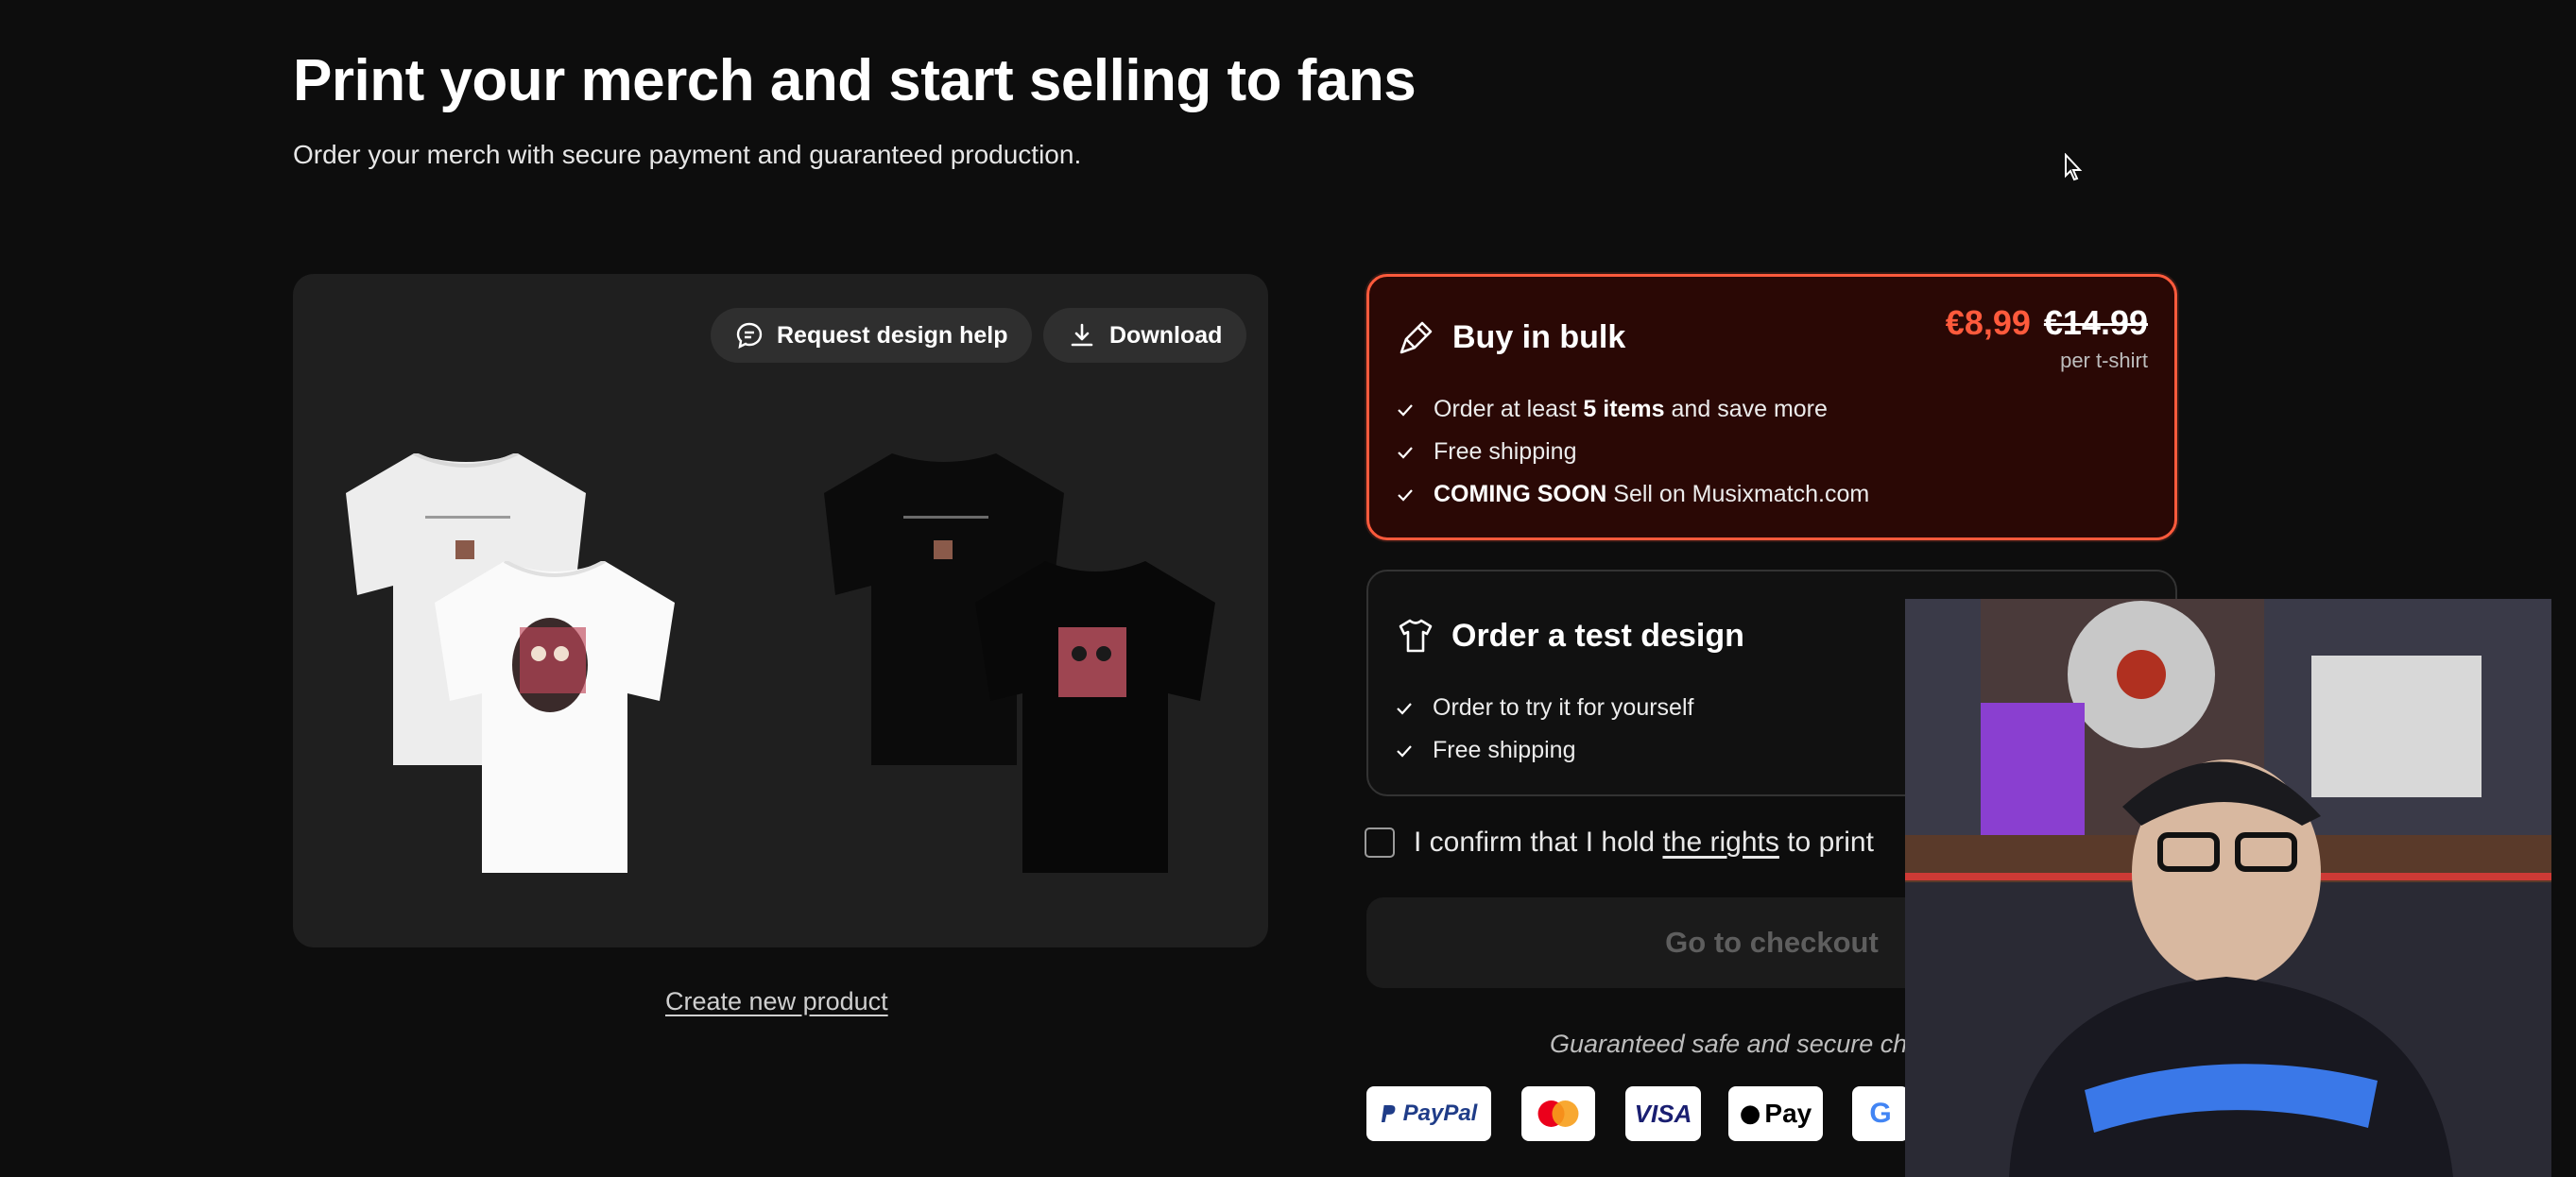 Image resolution: width=2576 pixels, height=1177 pixels. I want to click on request-design-help-button: Request design help, so click(872, 336).